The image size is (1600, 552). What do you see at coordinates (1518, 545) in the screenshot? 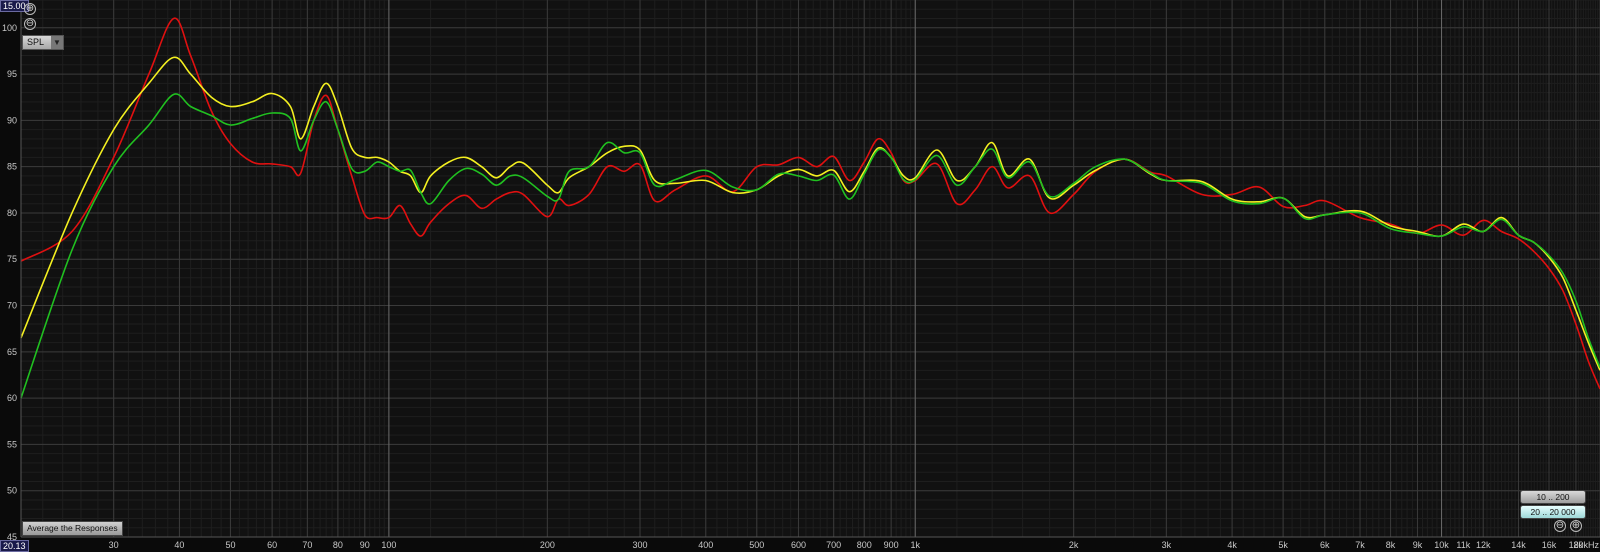
I see `x-tick-label: 14k` at bounding box center [1518, 545].